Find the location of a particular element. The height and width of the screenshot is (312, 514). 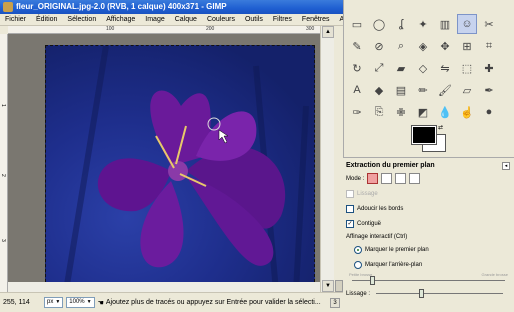

perspective-icon: ◇ is located at coordinates (423, 68).